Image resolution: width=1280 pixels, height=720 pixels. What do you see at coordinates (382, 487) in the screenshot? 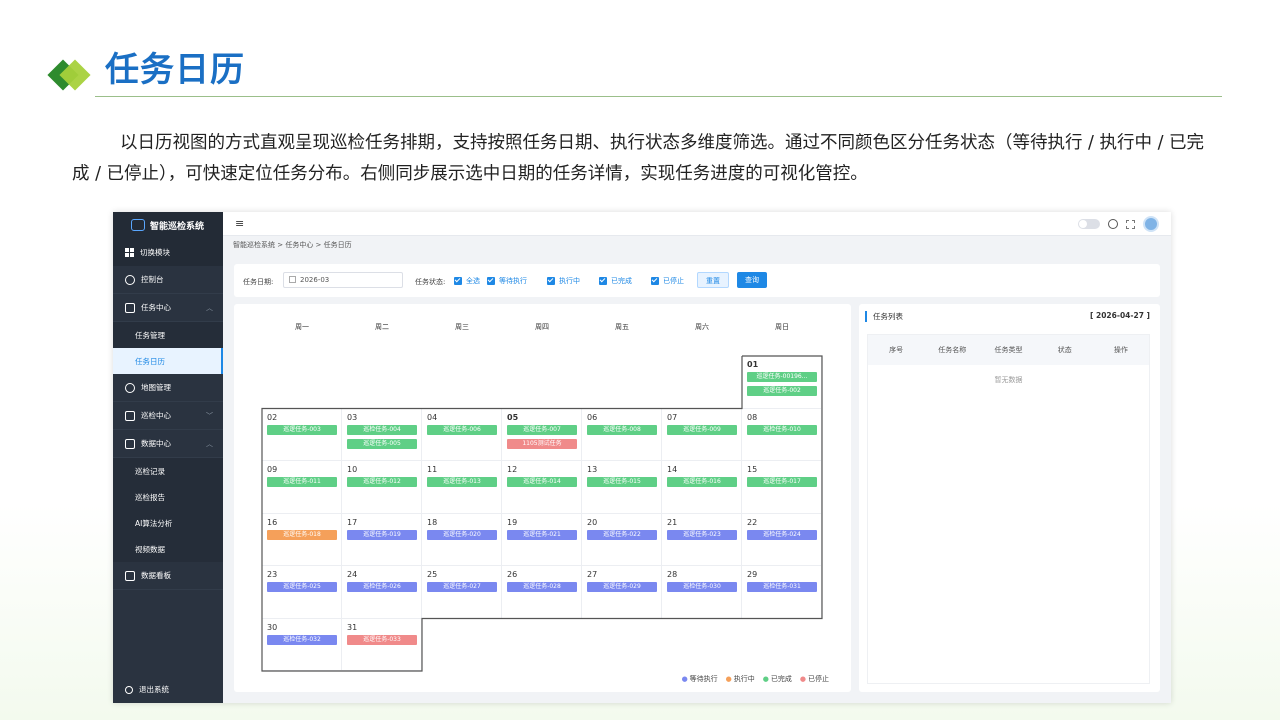
I see `calendar-day: 10 巡逻任务-012` at bounding box center [382, 487].